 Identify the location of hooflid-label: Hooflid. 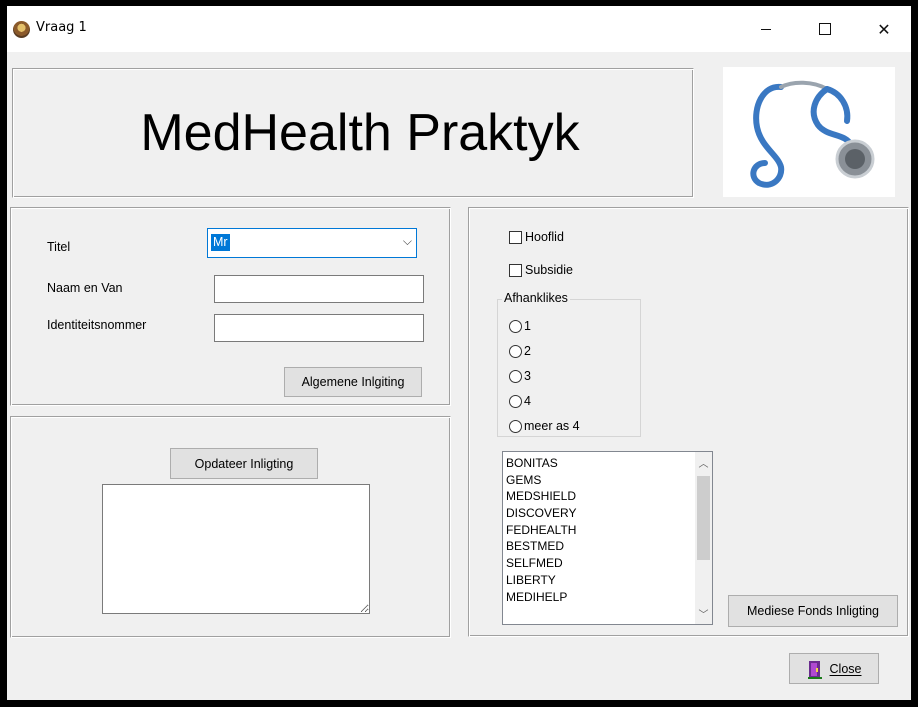
(544, 237).